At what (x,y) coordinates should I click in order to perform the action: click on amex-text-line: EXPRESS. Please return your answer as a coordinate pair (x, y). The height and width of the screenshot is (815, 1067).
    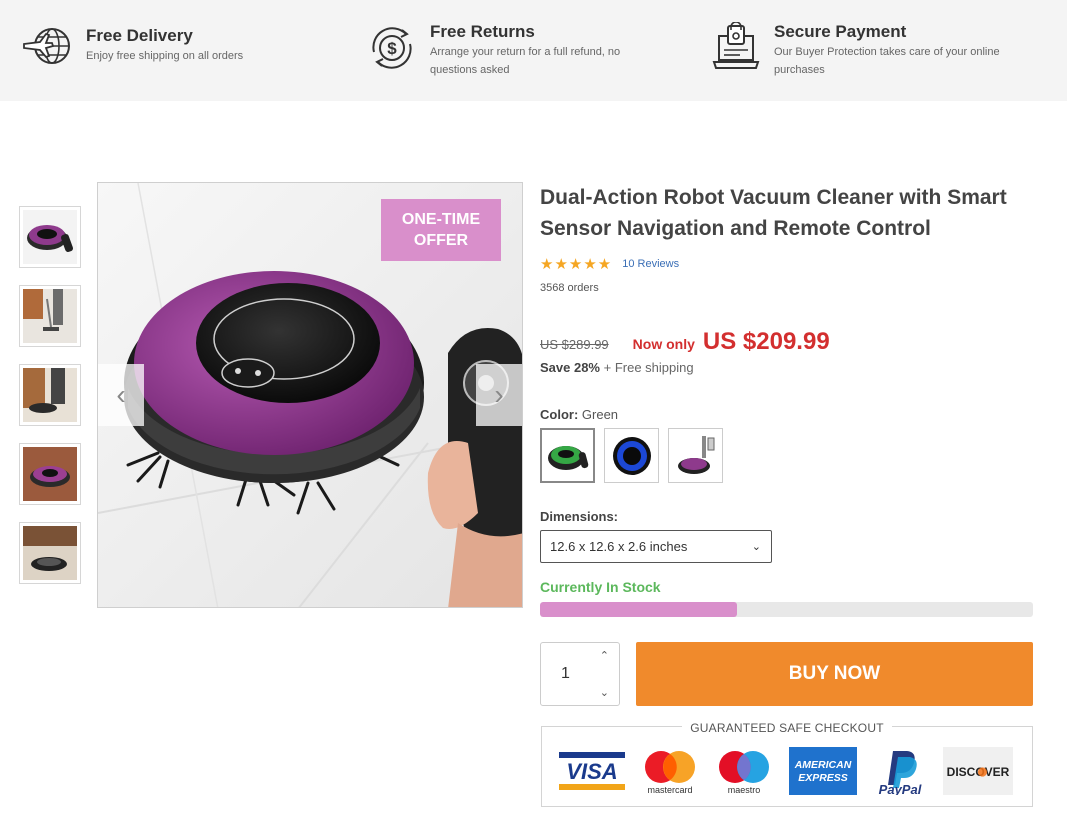
    Looking at the image, I should click on (823, 778).